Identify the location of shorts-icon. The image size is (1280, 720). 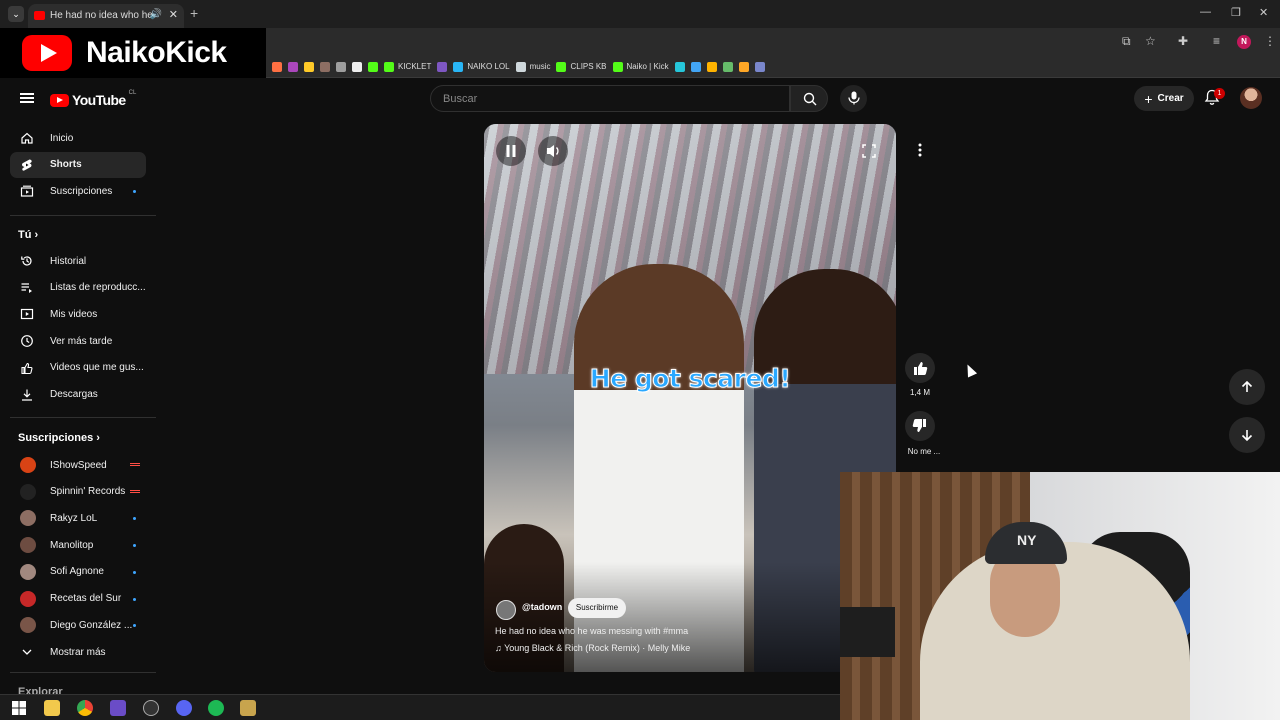
(27, 165).